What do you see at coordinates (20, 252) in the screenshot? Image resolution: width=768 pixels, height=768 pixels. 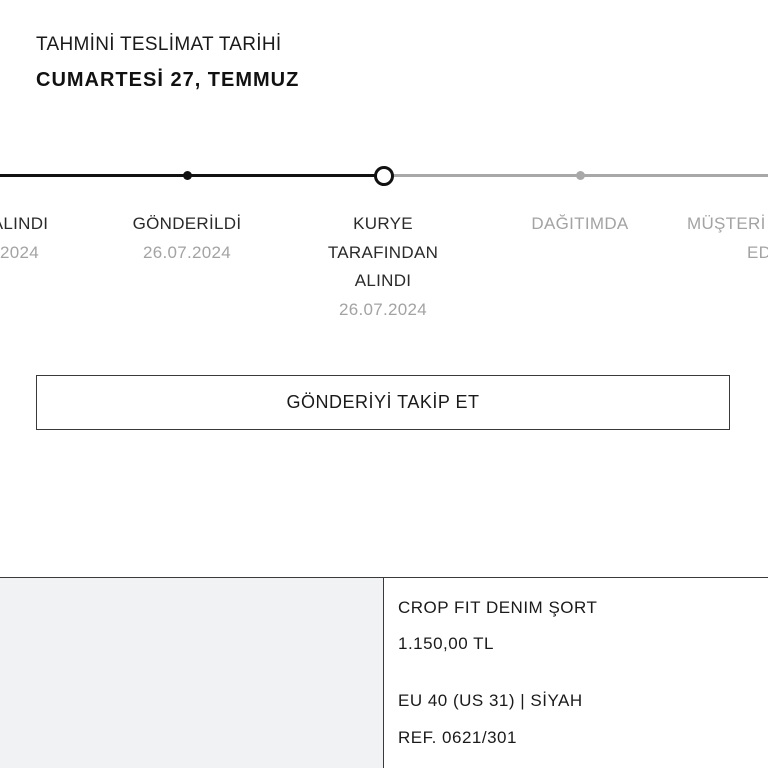 I see `step-date: 2024` at bounding box center [20, 252].